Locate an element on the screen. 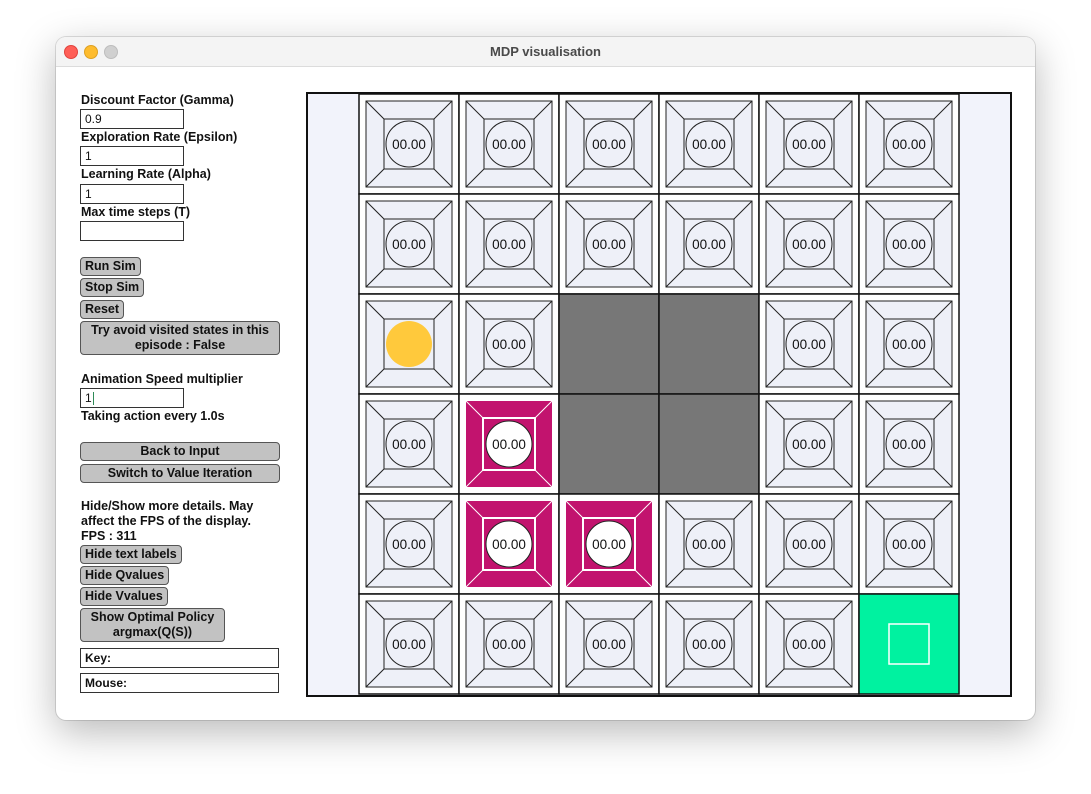 The width and height of the screenshot is (1091, 794). grid-cell-2-1: 00.00 is located at coordinates (509, 344).